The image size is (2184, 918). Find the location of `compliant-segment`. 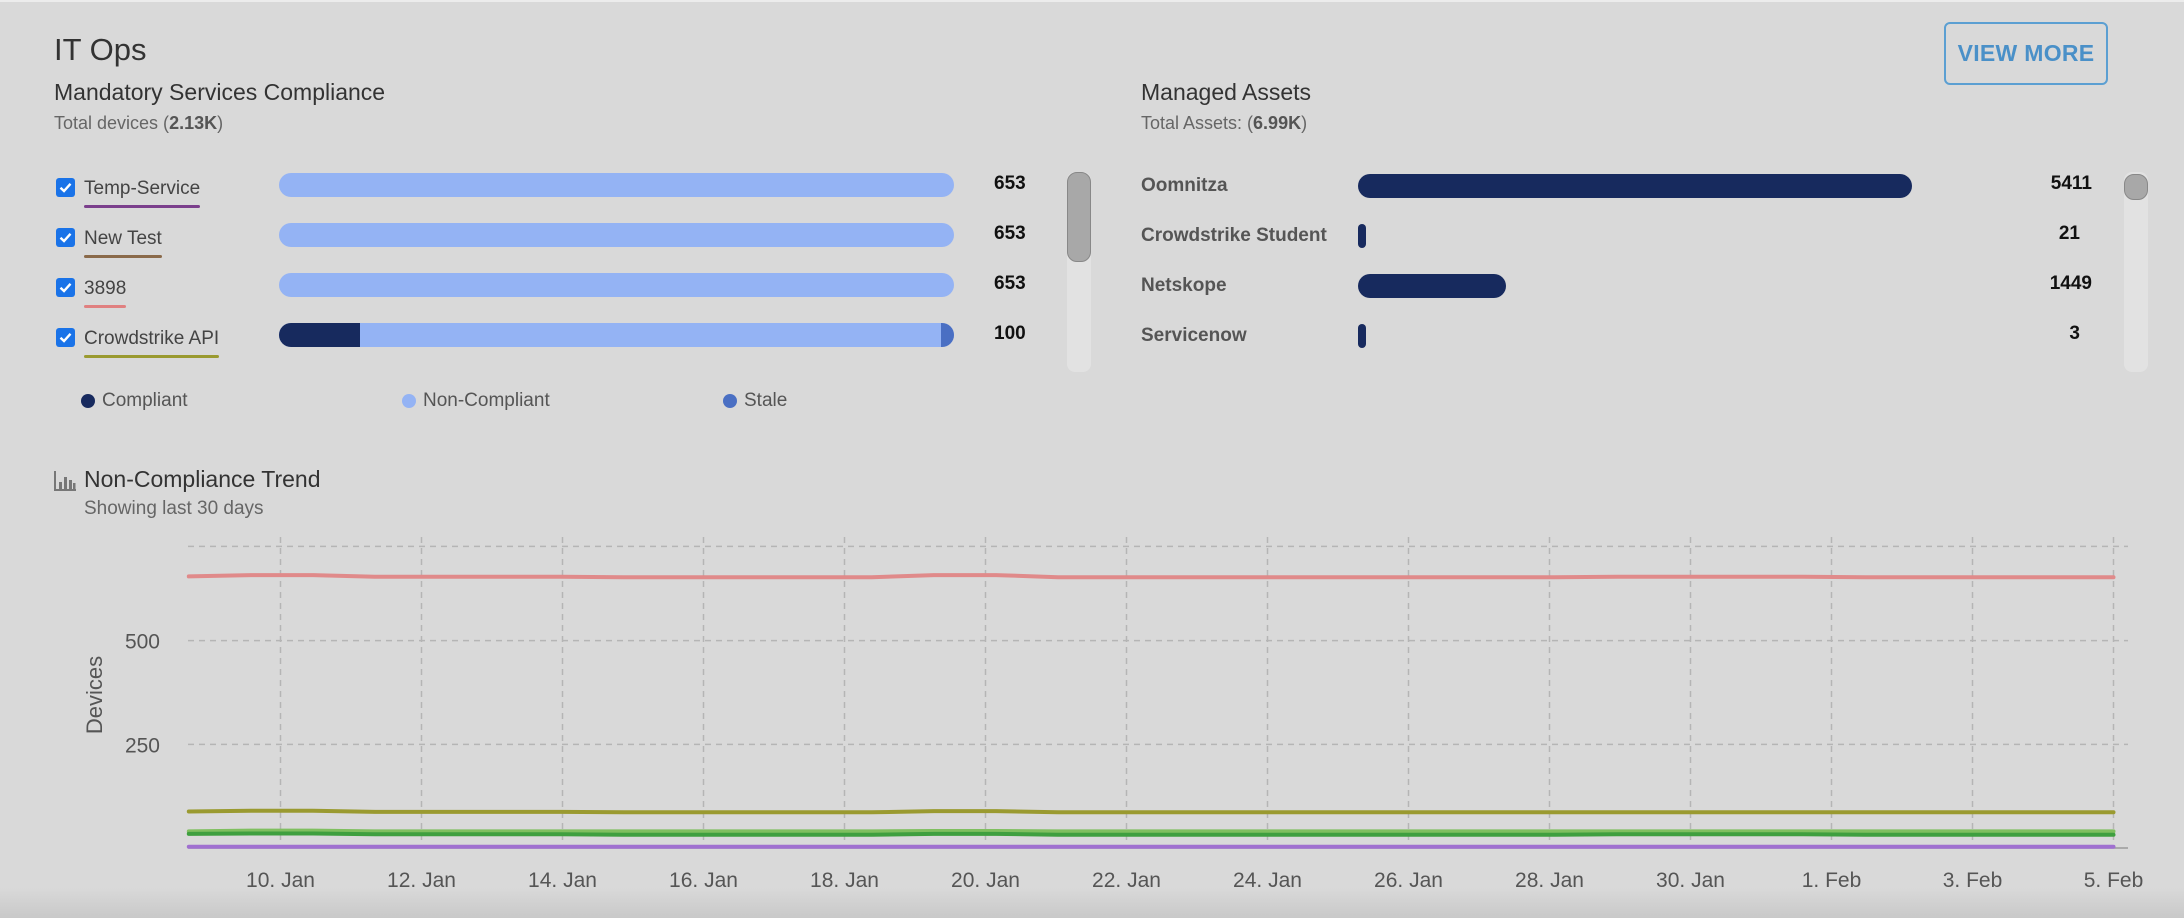

compliant-segment is located at coordinates (319, 335).